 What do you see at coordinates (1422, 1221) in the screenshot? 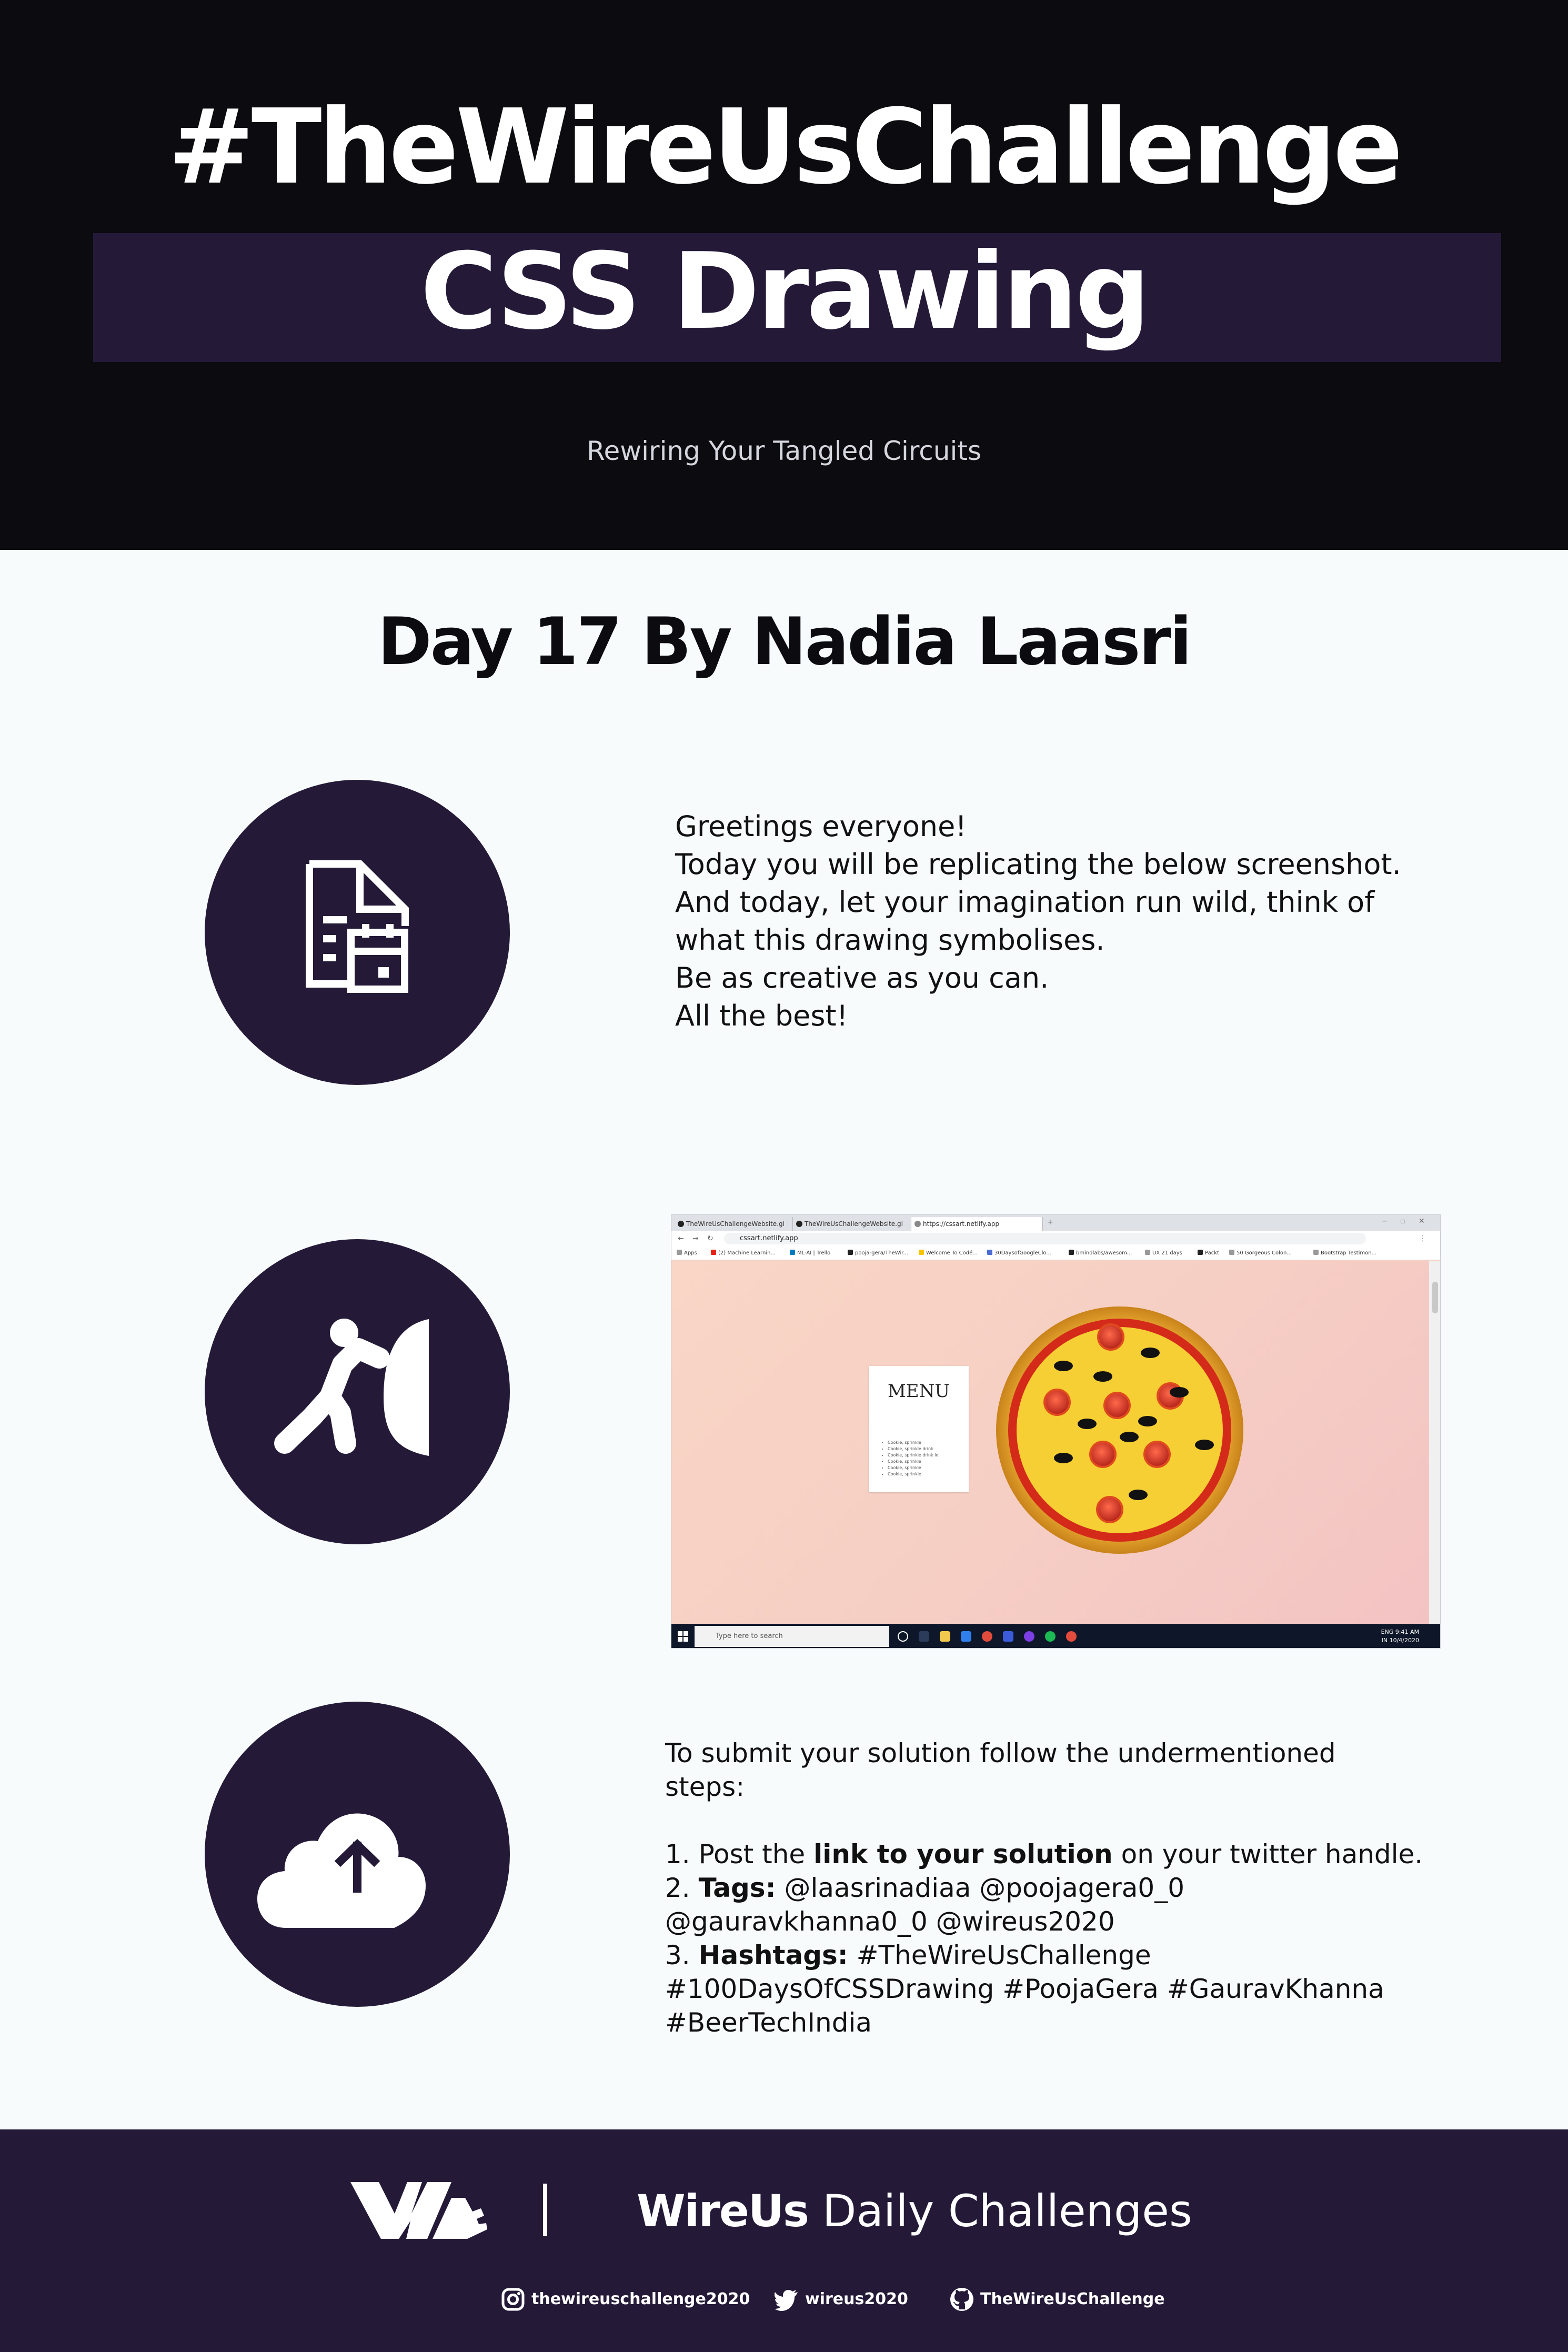
I see `close-window-button: ✕` at bounding box center [1422, 1221].